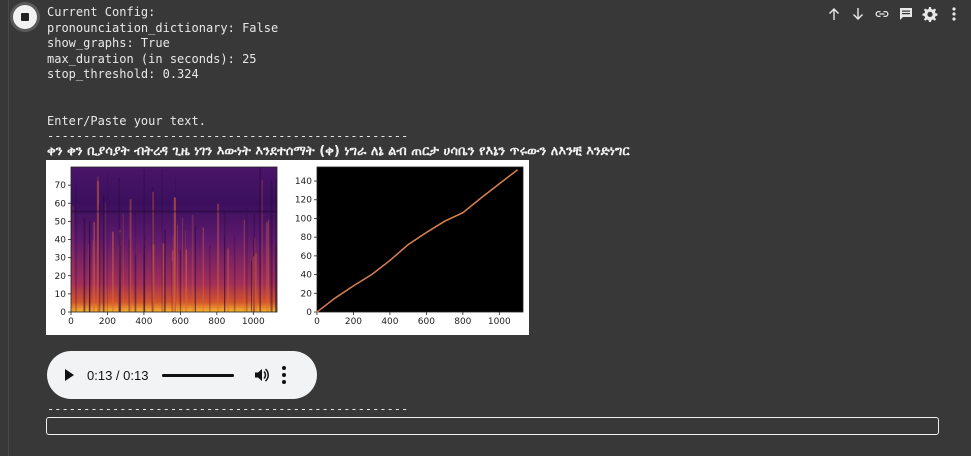 The image size is (971, 456). I want to click on config-line-show-graphs: show_graphs: True, so click(108, 43).